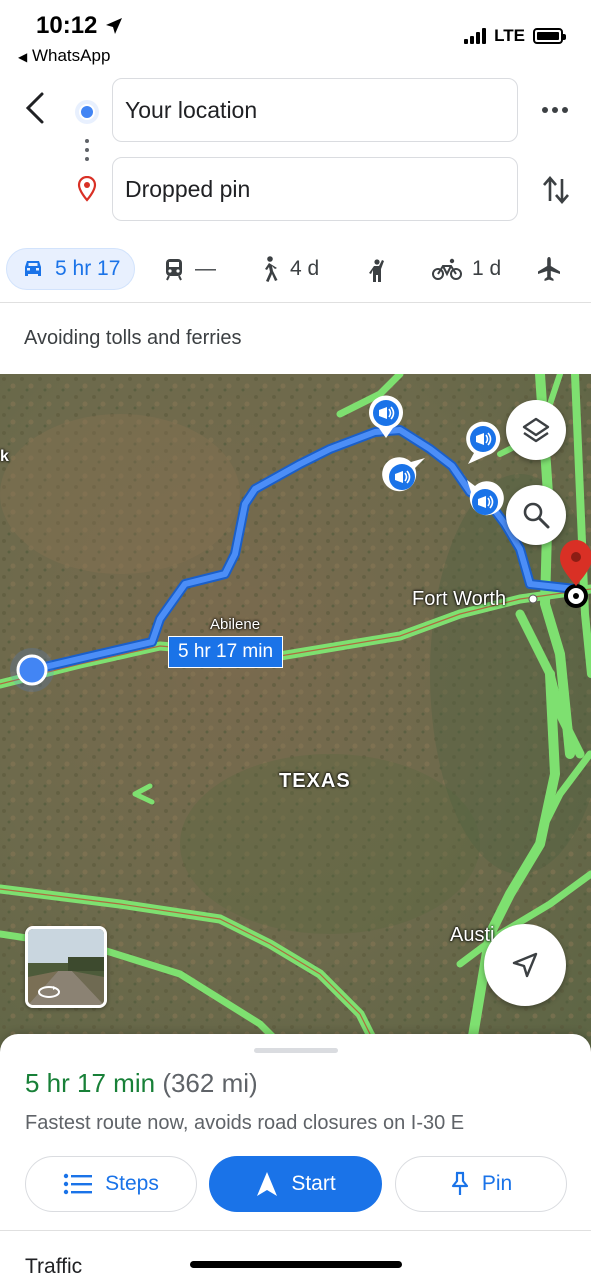  Describe the element at coordinates (313, 1183) in the screenshot. I see `start-label: Start` at that location.